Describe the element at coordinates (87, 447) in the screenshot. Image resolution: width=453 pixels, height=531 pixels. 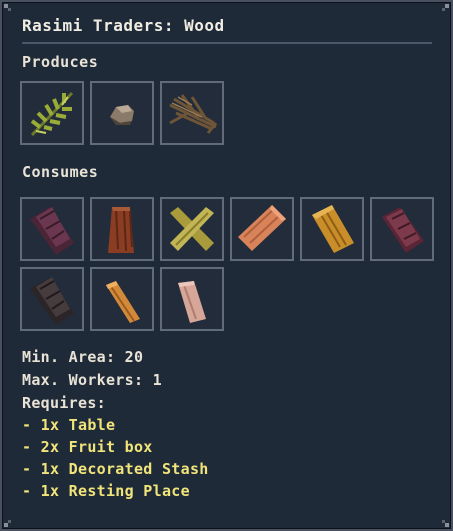
I see `requirement-item: - 2x Fruit box` at that location.